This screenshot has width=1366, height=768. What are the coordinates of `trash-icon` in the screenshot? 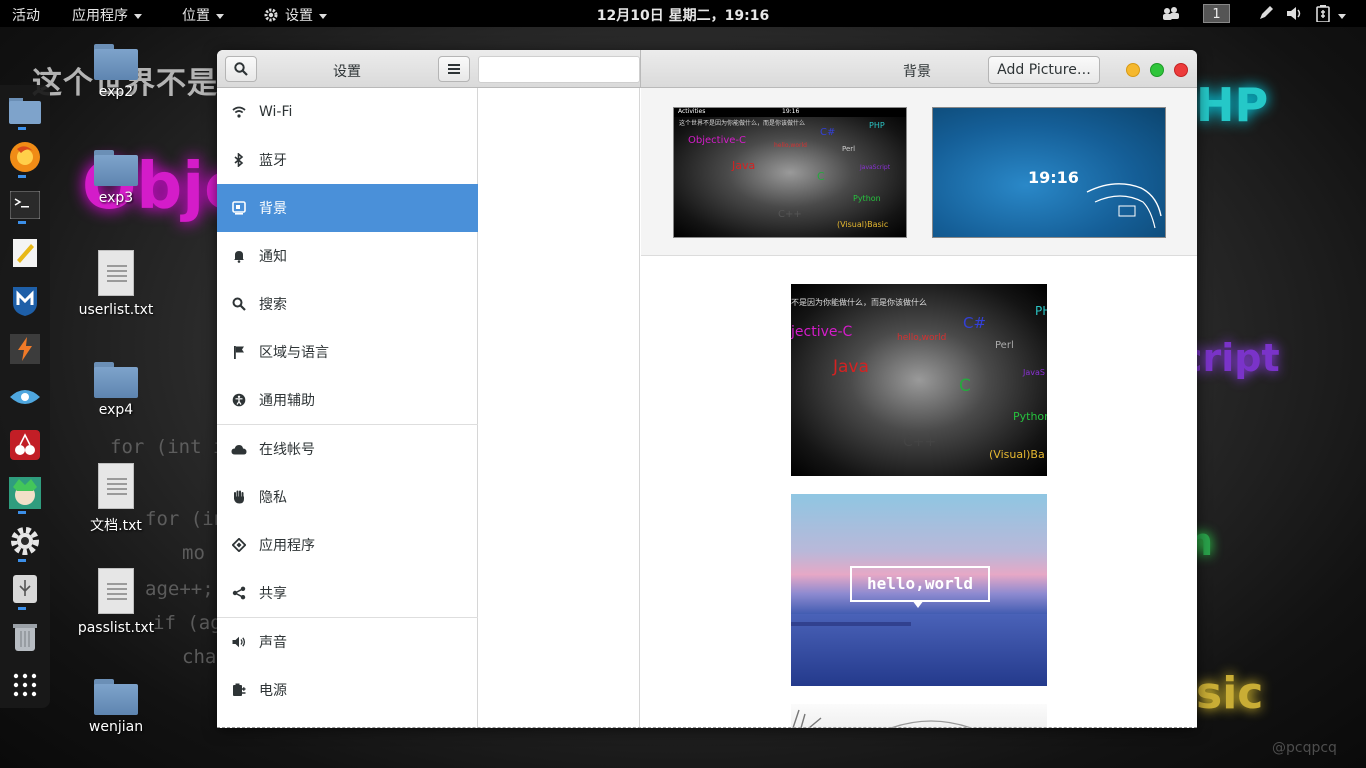 It's located at (25, 637).